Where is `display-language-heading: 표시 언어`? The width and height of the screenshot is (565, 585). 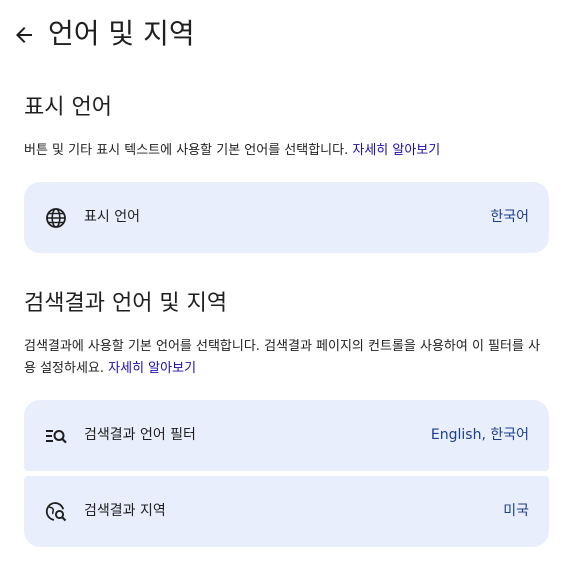 display-language-heading: 표시 언어 is located at coordinates (68, 107).